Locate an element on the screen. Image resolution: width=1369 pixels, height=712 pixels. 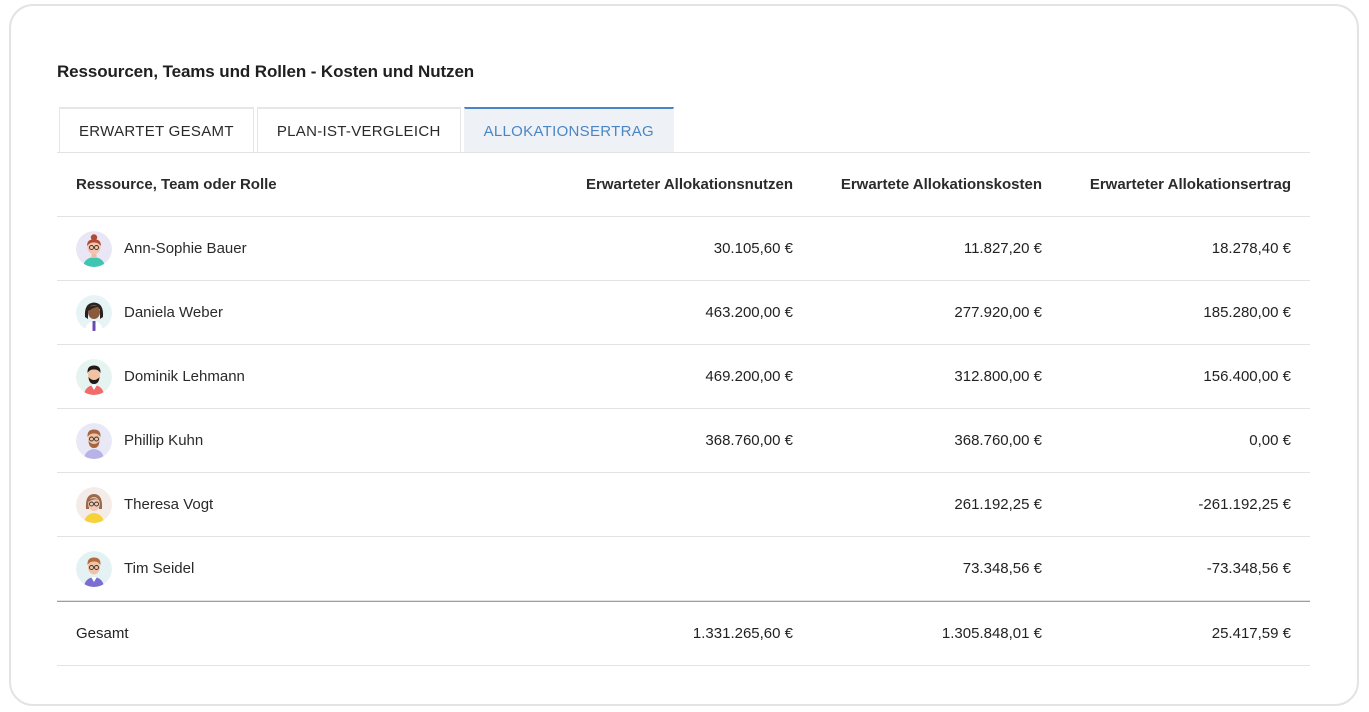
benefit-cell: 368.760,00 € is located at coordinates (749, 440).